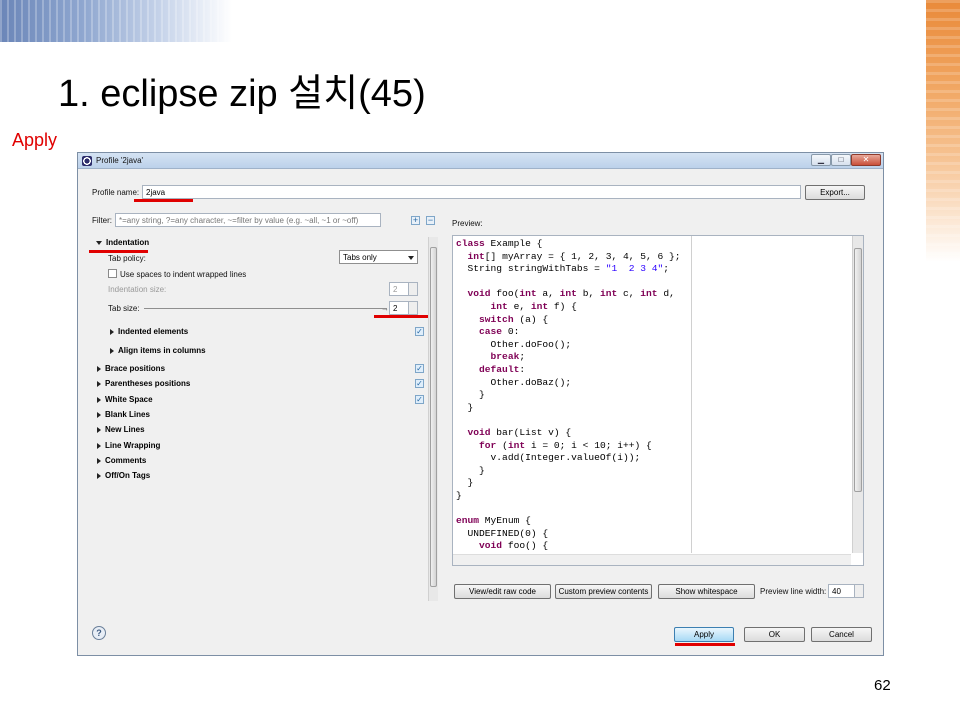  I want to click on preview-vscrollbar, so click(857, 394).